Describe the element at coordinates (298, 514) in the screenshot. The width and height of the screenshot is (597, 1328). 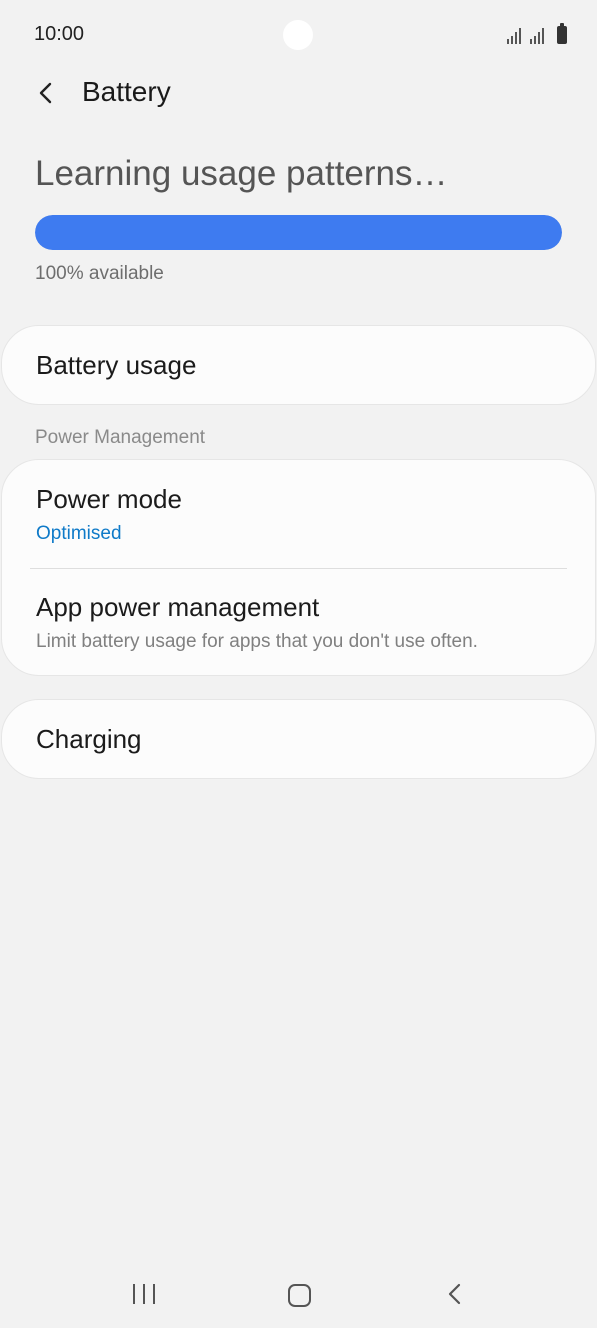
I see `power-mode-item: Power mode Optimised` at that location.